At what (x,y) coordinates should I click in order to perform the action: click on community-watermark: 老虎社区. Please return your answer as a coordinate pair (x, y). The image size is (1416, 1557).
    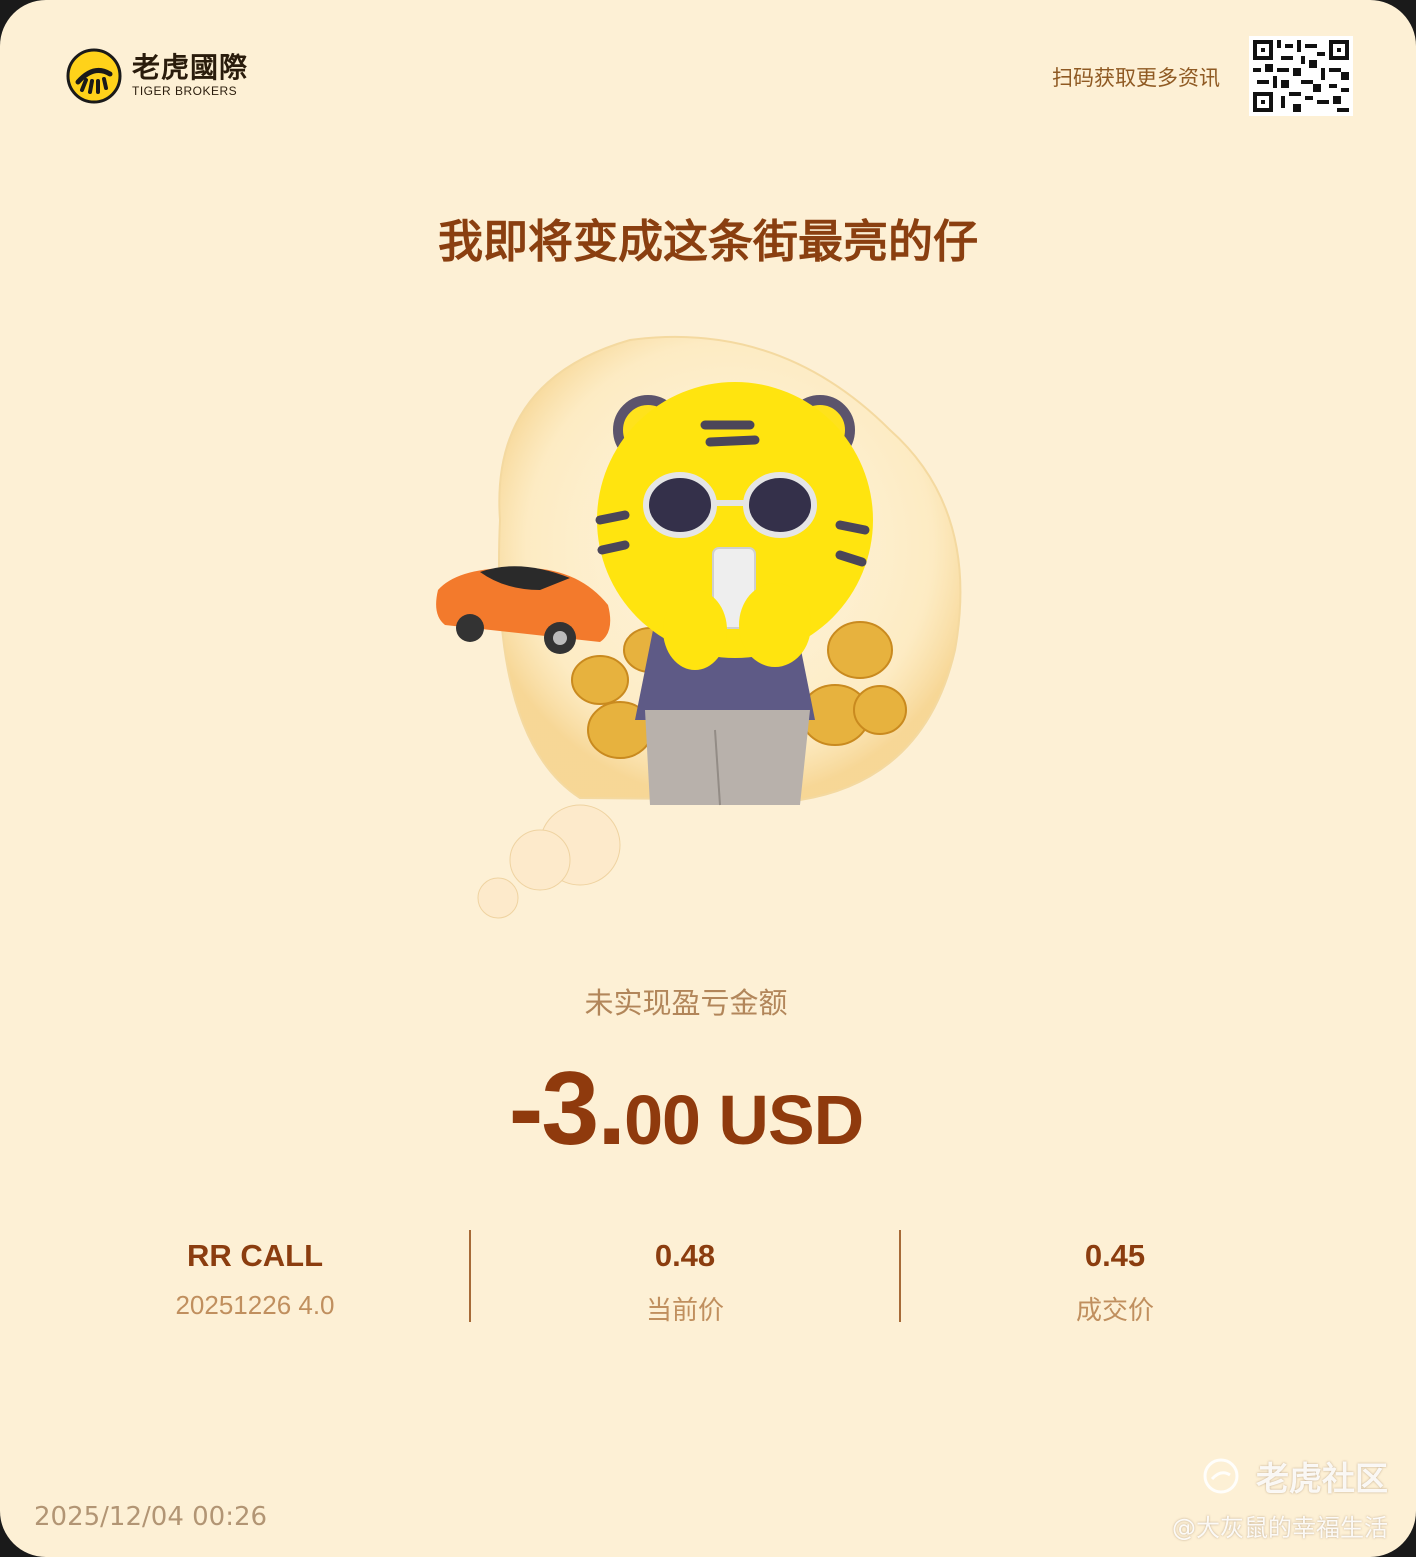
    Looking at the image, I should click on (1295, 1476).